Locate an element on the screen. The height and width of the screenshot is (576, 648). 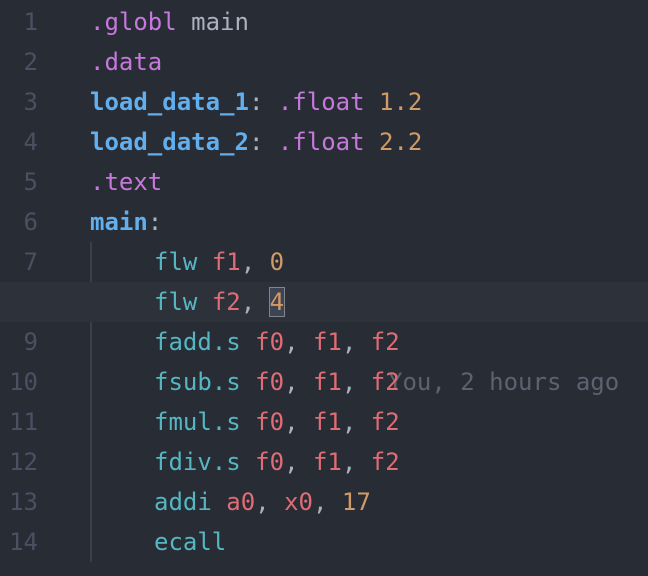
code-line: fsub.s f0, f1, f2 is located at coordinates (324, 382).